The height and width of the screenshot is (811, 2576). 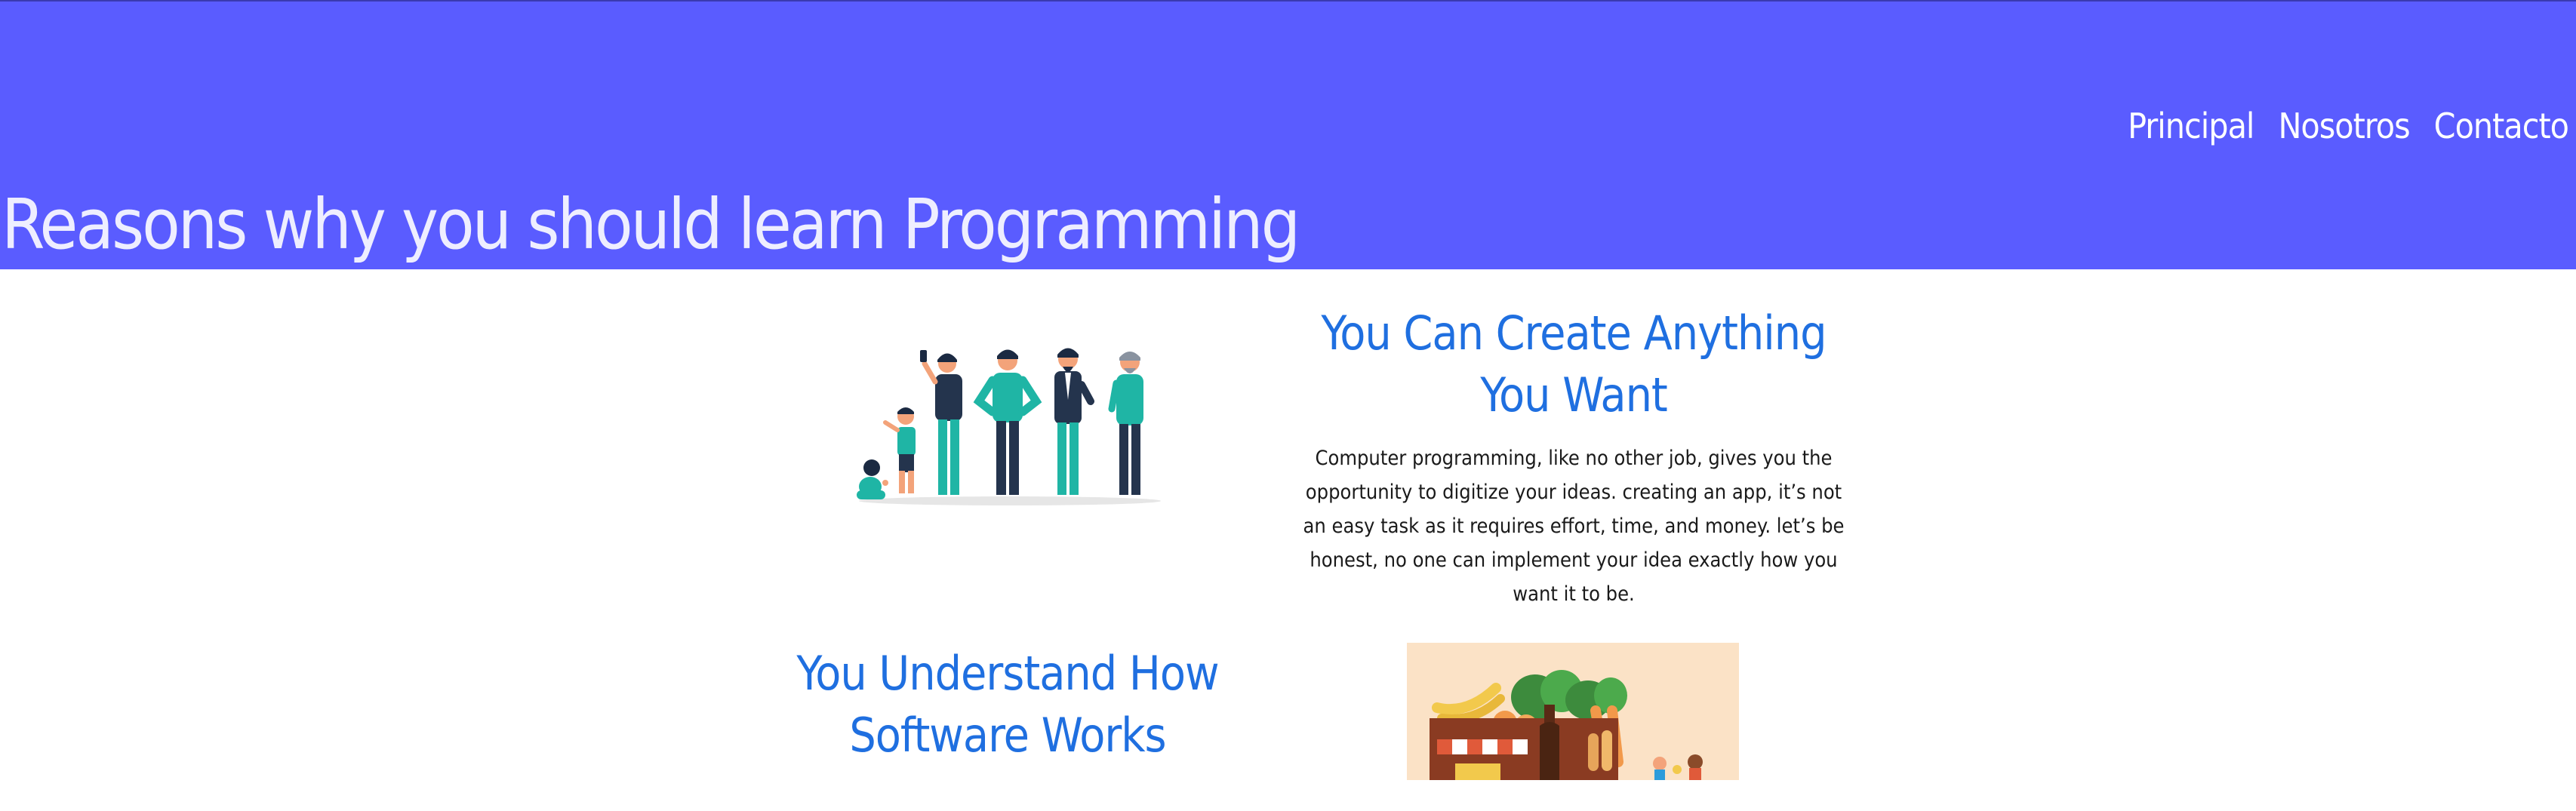 What do you see at coordinates (1573, 711) in the screenshot?
I see `market-stall-illustration` at bounding box center [1573, 711].